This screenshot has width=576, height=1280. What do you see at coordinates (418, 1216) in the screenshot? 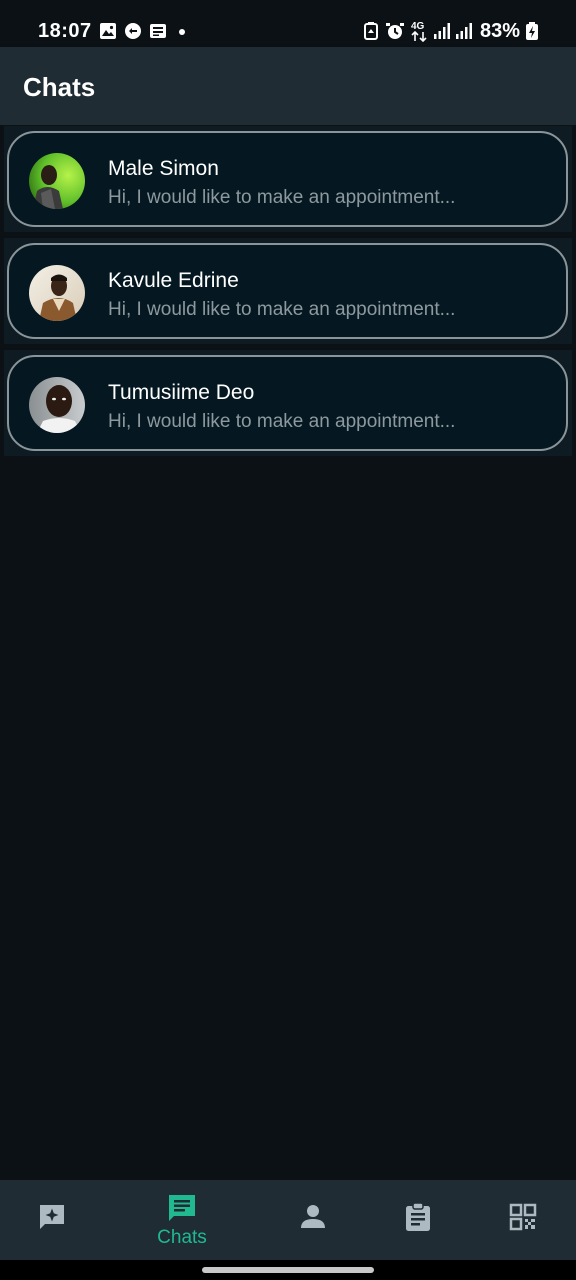
I see `clipboard-icon` at bounding box center [418, 1216].